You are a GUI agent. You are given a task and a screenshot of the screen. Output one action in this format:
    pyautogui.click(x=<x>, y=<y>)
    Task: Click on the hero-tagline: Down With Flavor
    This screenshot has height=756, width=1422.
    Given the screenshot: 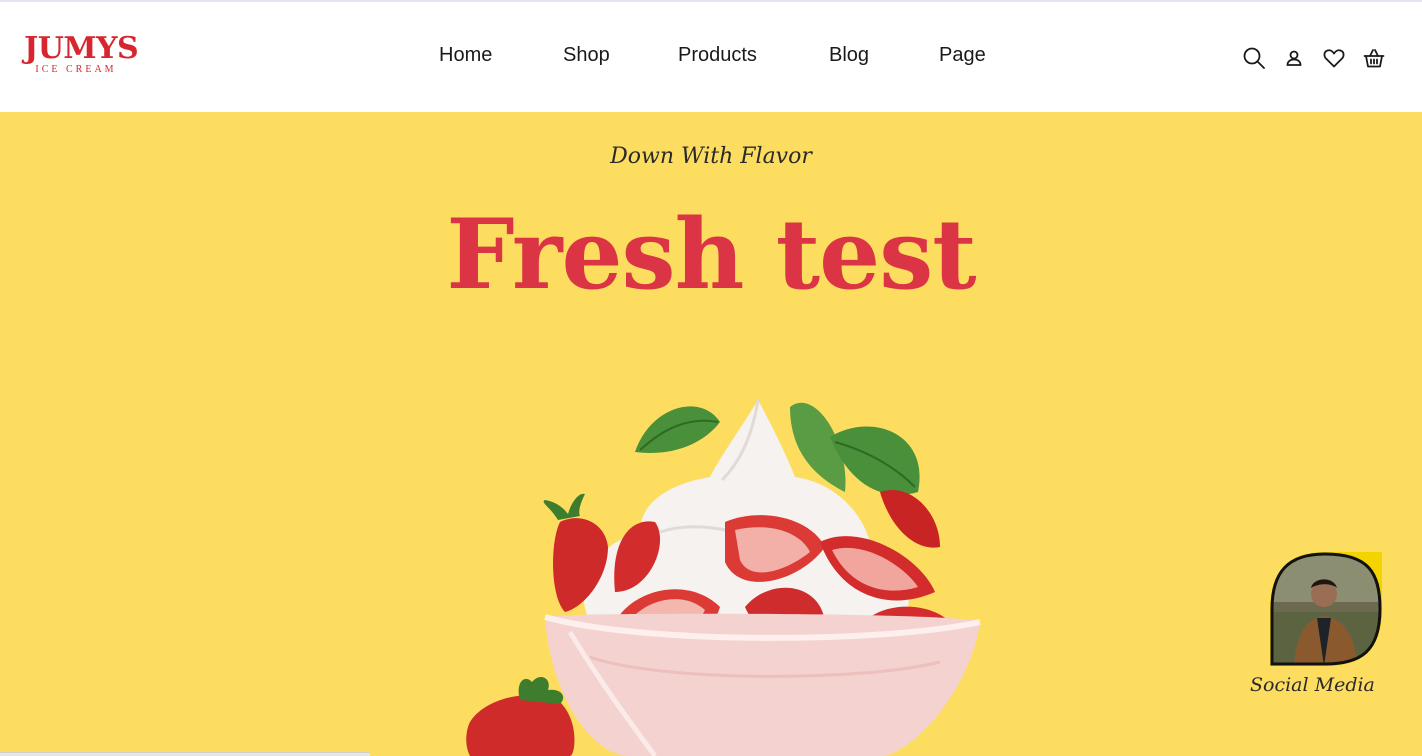 What is the action you would take?
    pyautogui.click(x=711, y=156)
    